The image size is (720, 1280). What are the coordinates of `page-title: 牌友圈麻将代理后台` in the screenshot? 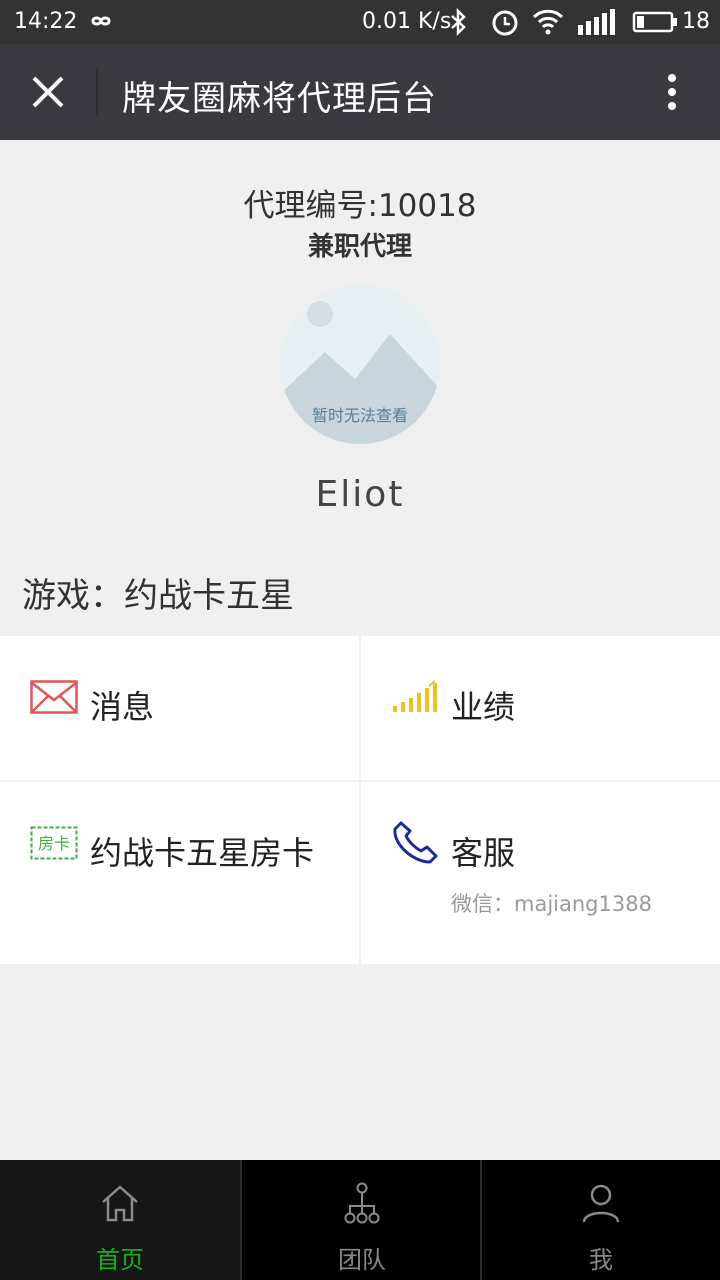 It's located at (279, 99).